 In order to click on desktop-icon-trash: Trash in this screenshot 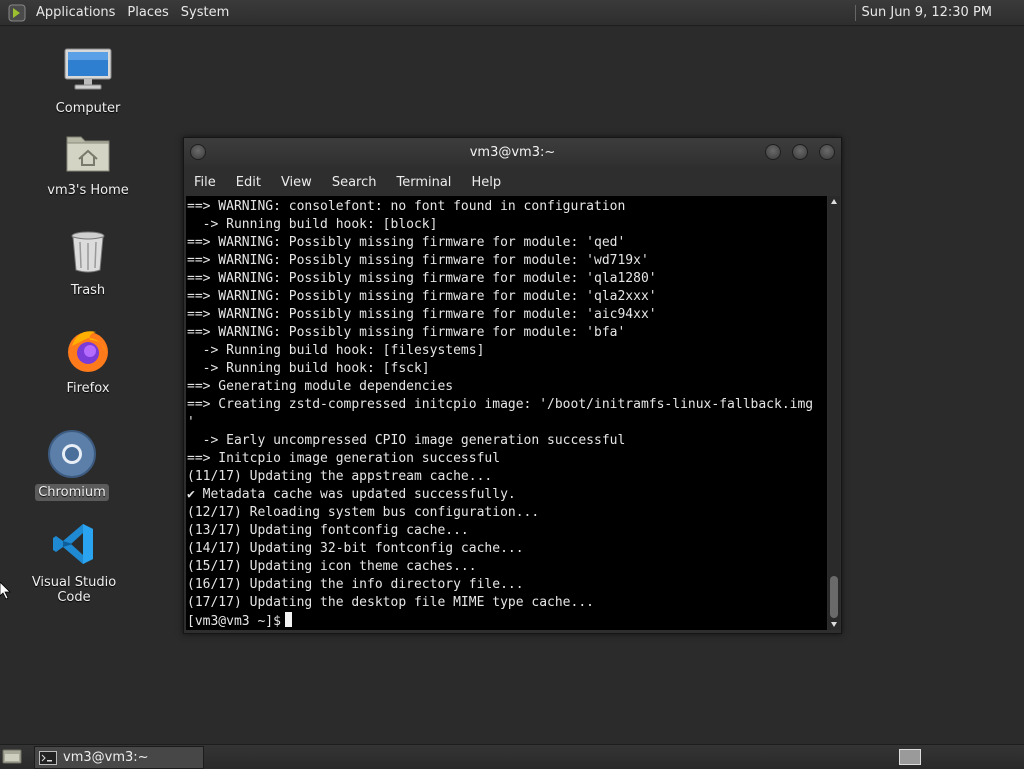, I will do `click(88, 262)`.